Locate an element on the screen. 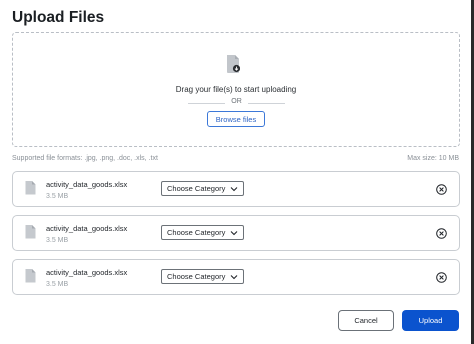 This screenshot has height=344, width=474. or-divider: OR is located at coordinates (236, 103).